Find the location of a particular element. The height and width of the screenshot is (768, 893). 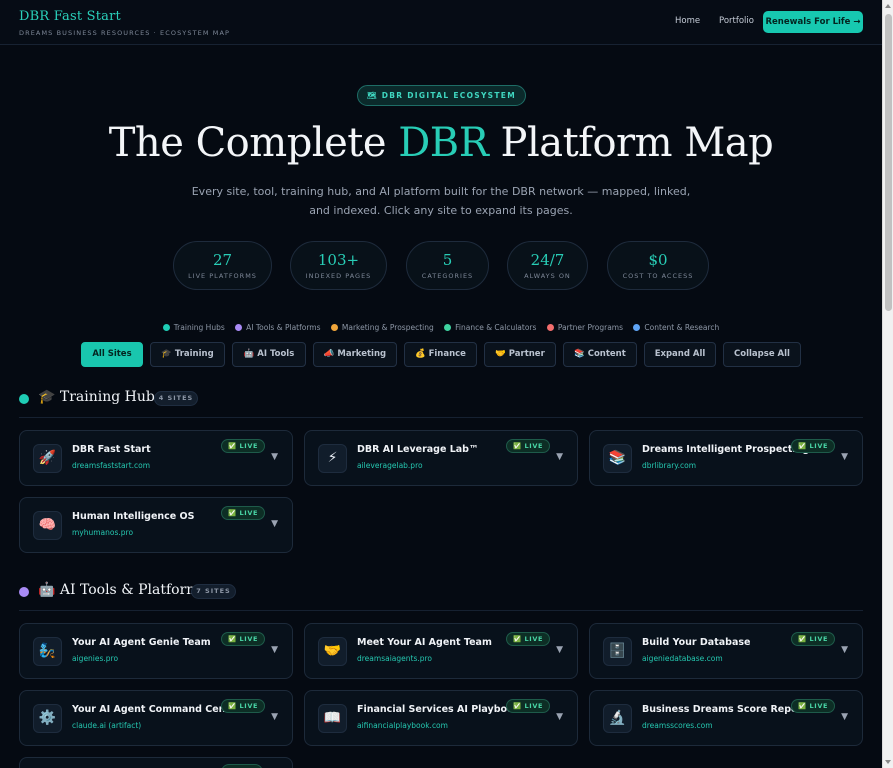

scrollbar-thumb is located at coordinates (888, 162).